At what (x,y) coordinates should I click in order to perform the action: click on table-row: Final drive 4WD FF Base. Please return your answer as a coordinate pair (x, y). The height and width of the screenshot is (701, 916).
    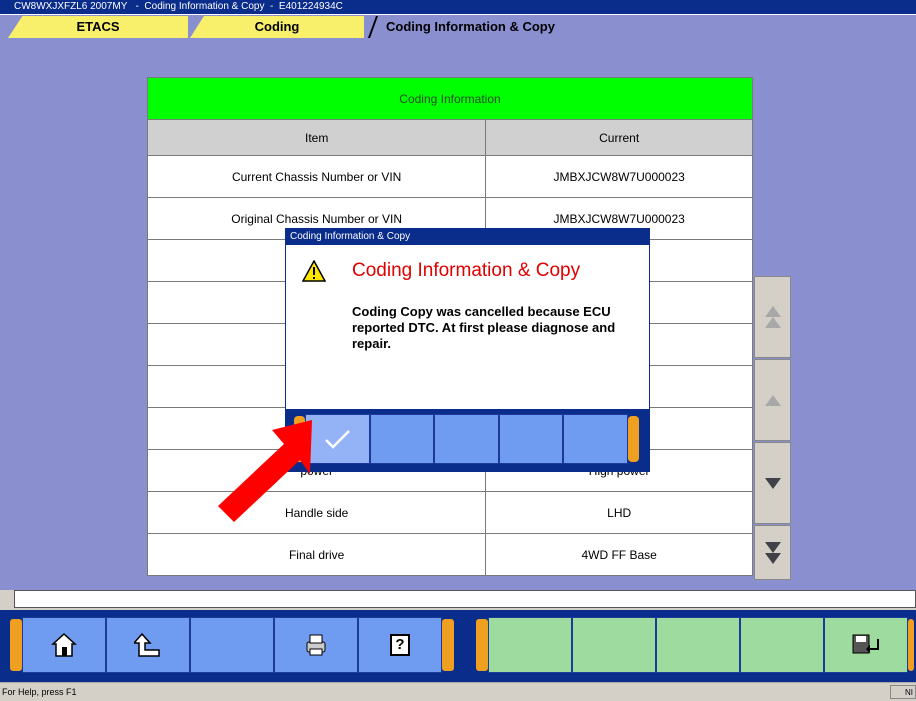
    Looking at the image, I should click on (449, 554).